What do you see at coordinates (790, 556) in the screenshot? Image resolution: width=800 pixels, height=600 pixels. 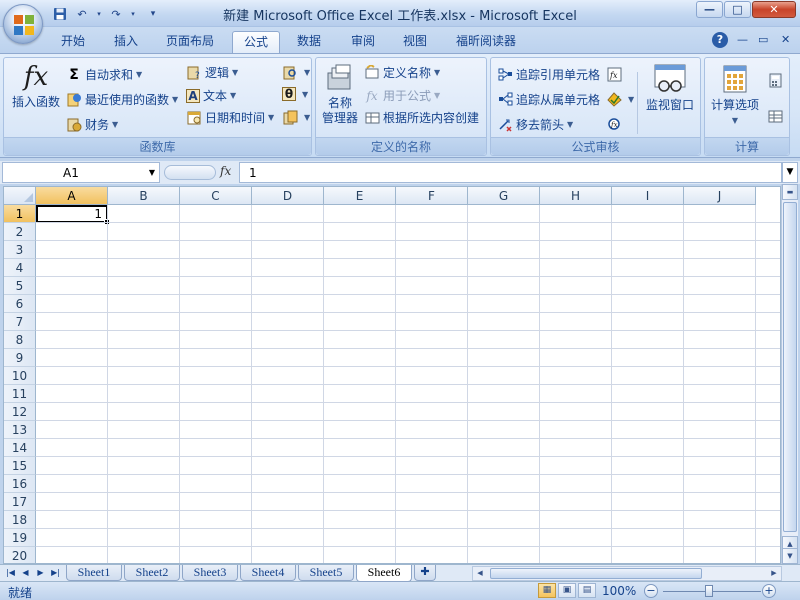 I see `scroll-down-icon: ▼` at bounding box center [790, 556].